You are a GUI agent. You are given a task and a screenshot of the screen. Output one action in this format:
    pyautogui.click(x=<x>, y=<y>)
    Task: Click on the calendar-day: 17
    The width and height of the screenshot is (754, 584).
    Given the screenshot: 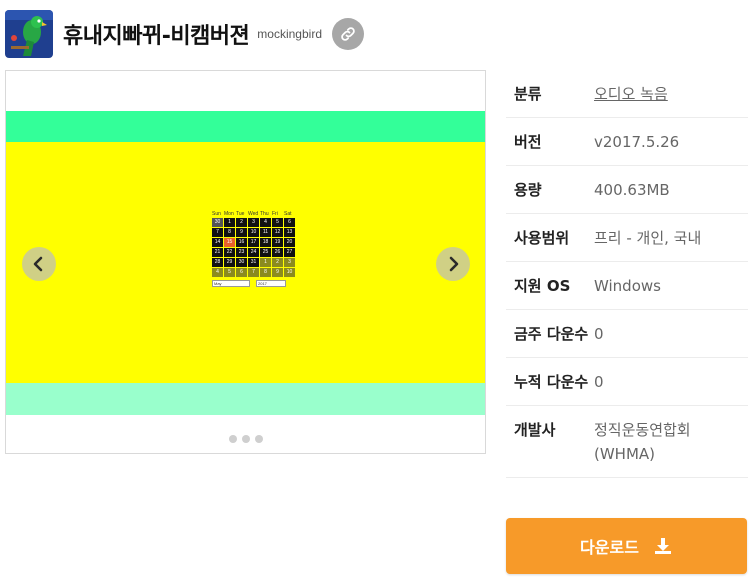 What is the action you would take?
    pyautogui.click(x=253, y=242)
    